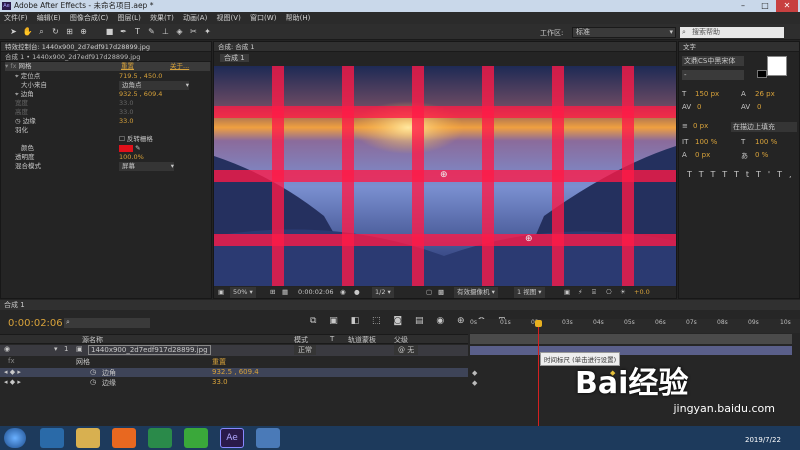 This screenshot has height=450, width=800. What do you see at coordinates (124, 438) in the screenshot?
I see `firefox-icon` at bounding box center [124, 438].